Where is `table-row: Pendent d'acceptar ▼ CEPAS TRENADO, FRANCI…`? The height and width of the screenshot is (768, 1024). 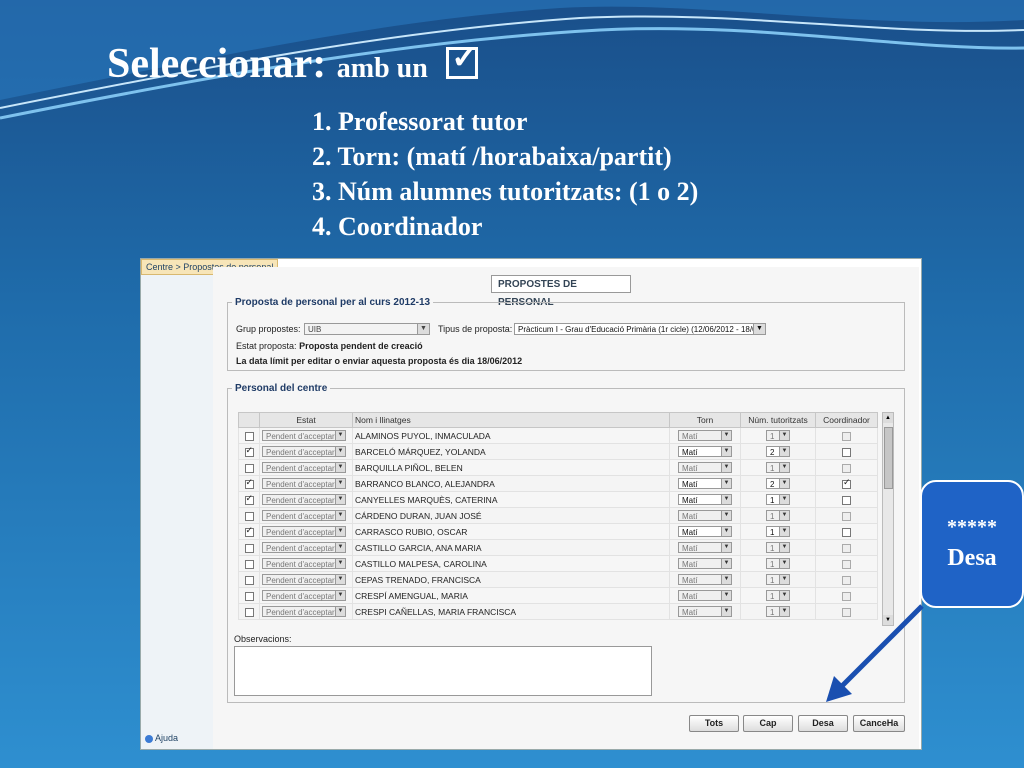
table-row: Pendent d'acceptar ▼ CEPAS TRENADO, FRANCI… is located at coordinates (558, 579).